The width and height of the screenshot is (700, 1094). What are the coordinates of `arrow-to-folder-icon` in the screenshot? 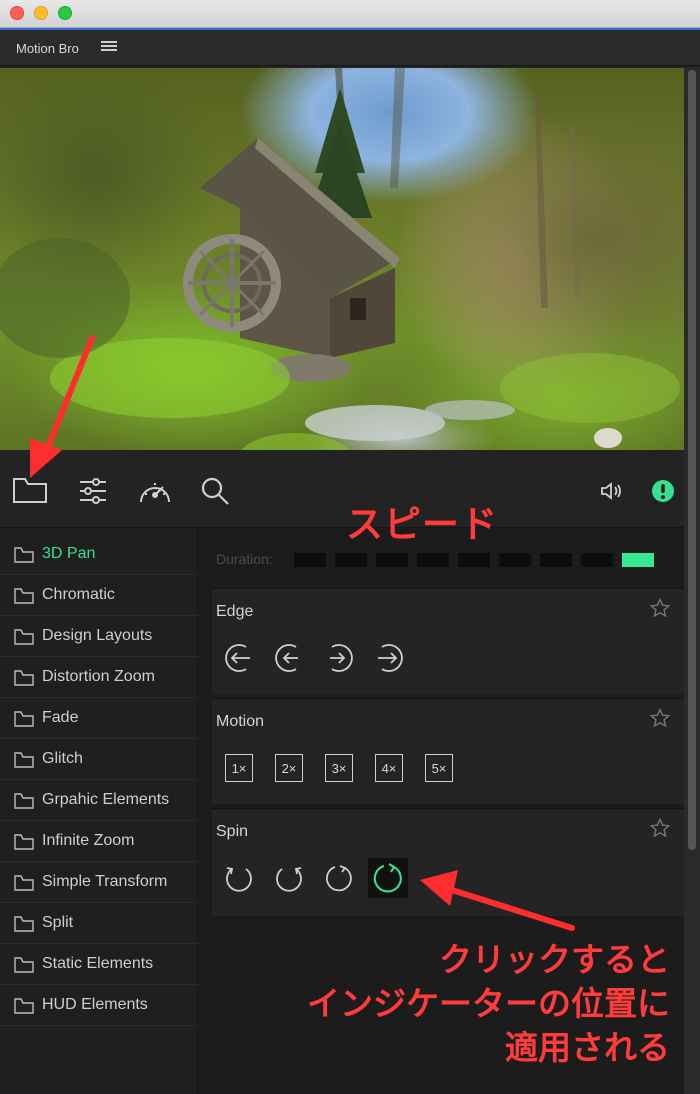 It's located at (62, 406).